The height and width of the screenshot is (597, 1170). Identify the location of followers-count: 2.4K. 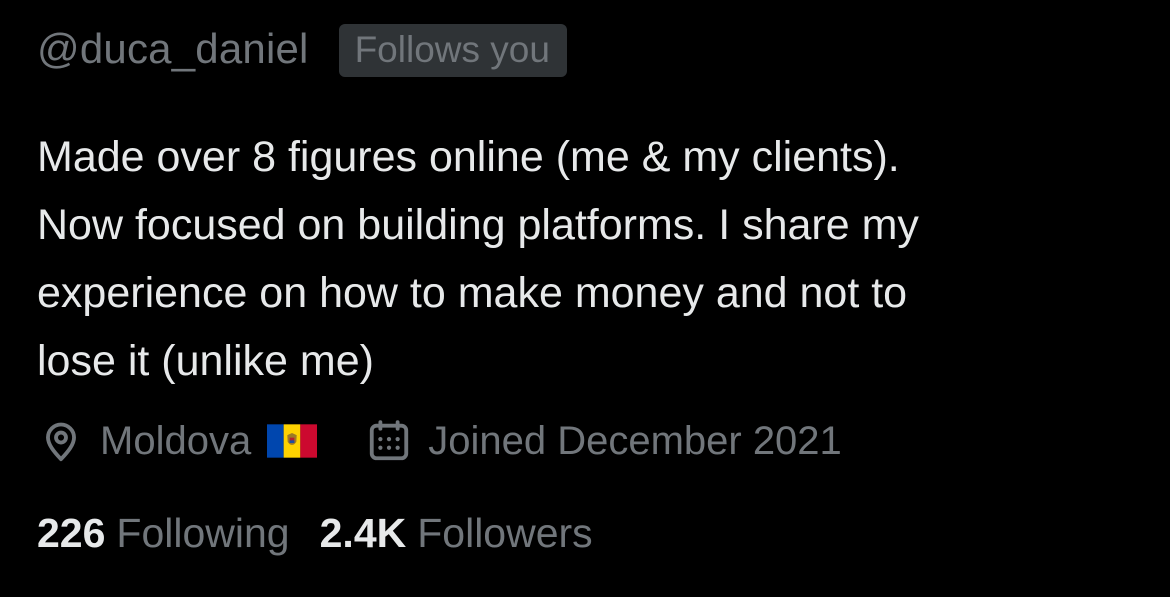
(363, 533).